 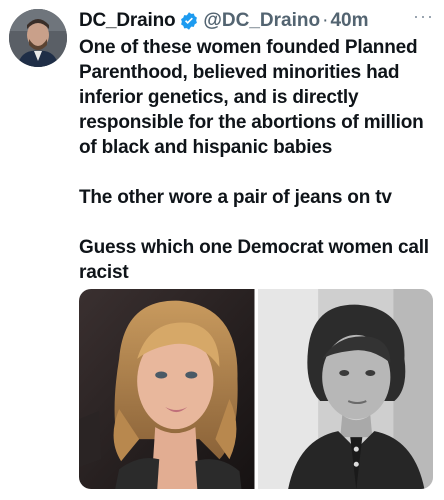 I want to click on timestamp: 40m, so click(x=349, y=21).